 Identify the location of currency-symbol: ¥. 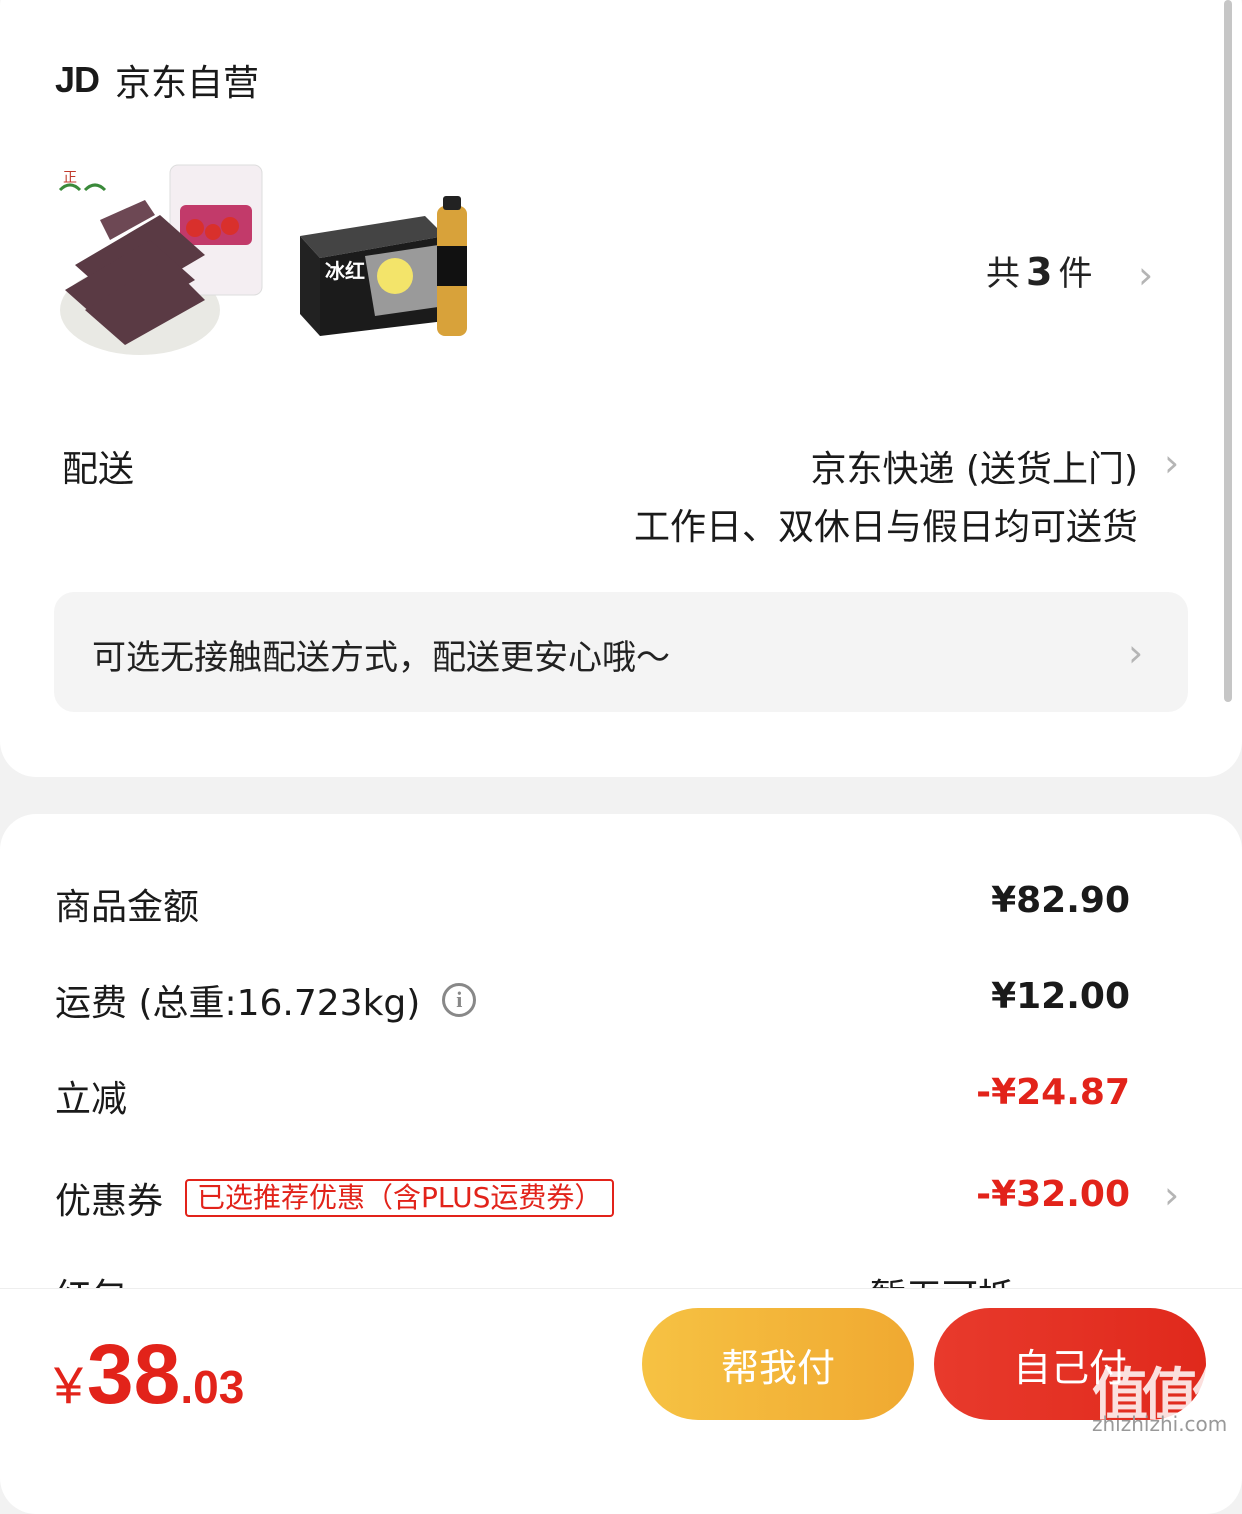
(68, 1386).